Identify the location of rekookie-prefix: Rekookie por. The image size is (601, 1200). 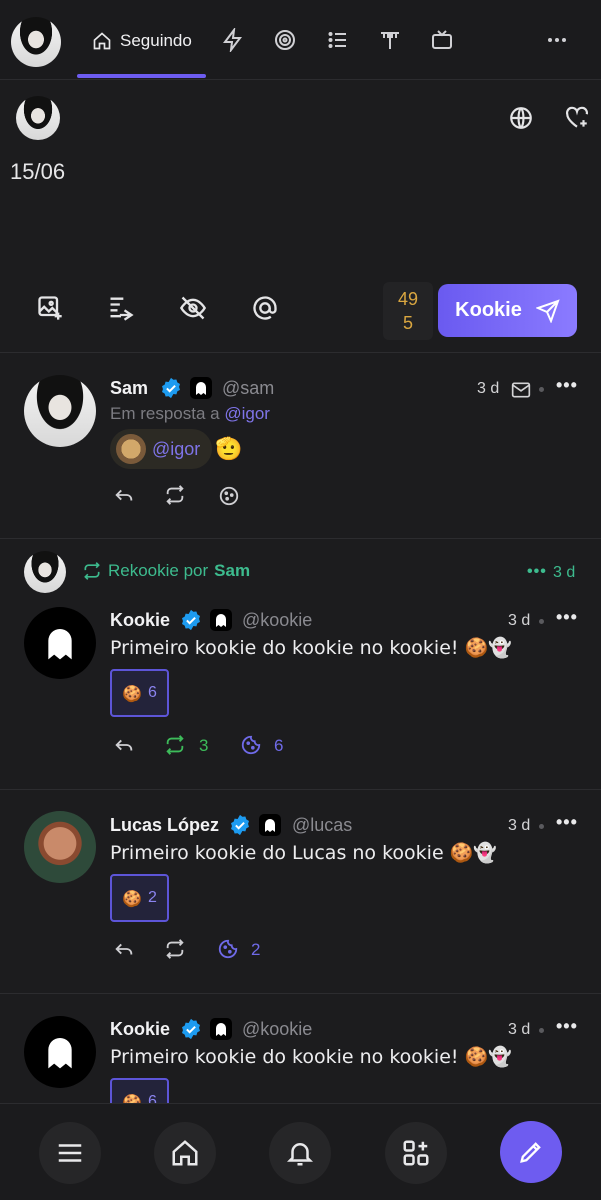
(158, 570).